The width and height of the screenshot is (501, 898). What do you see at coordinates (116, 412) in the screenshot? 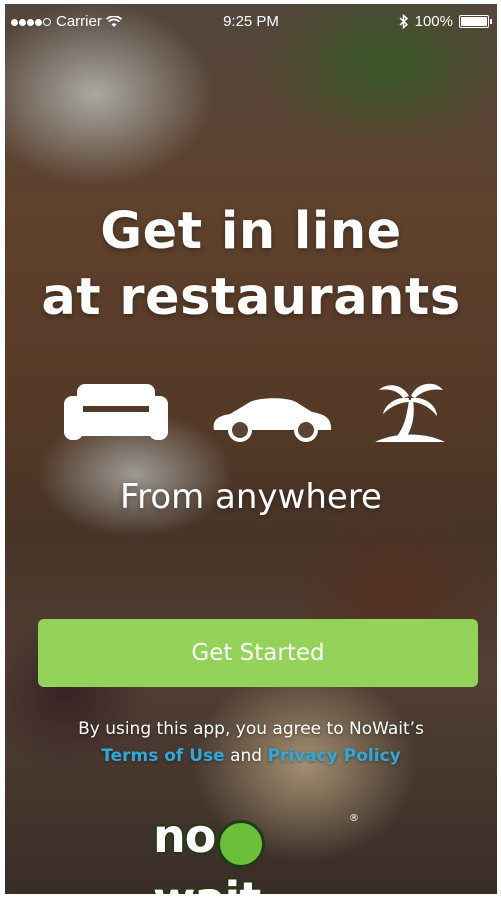
I see `couch-icon` at bounding box center [116, 412].